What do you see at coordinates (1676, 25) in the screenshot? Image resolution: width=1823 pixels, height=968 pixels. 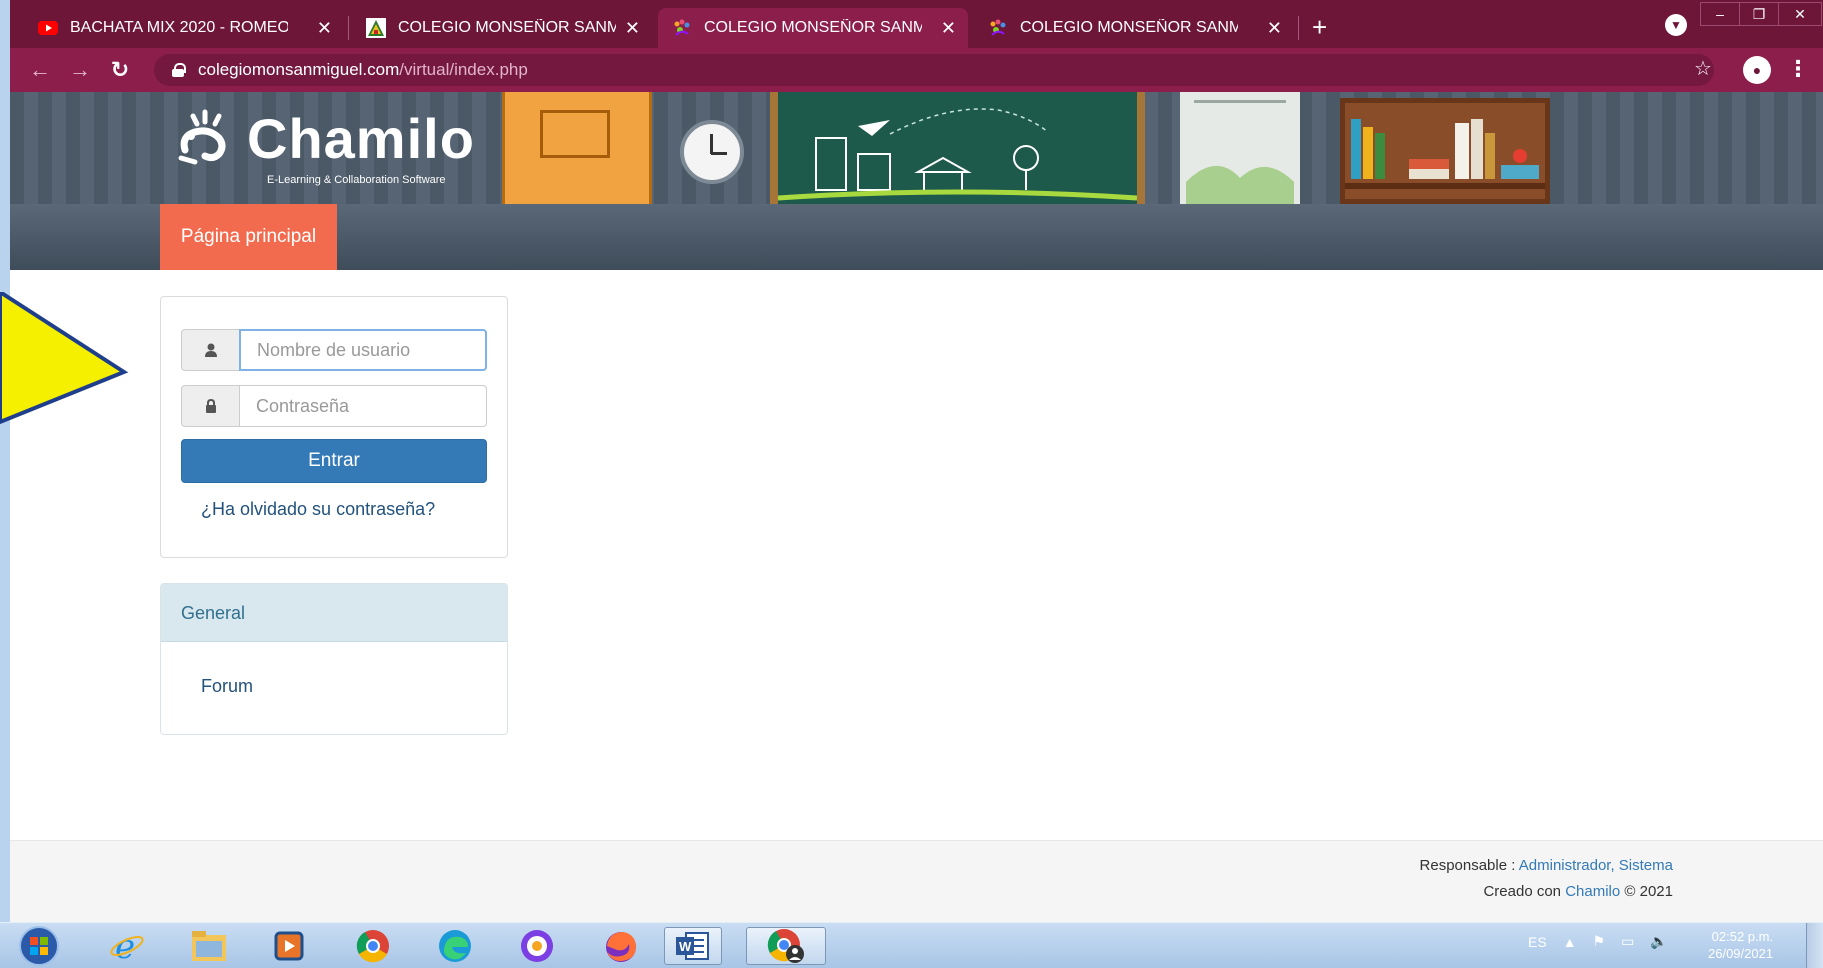 I see `tab-search-icon: ▼` at bounding box center [1676, 25].